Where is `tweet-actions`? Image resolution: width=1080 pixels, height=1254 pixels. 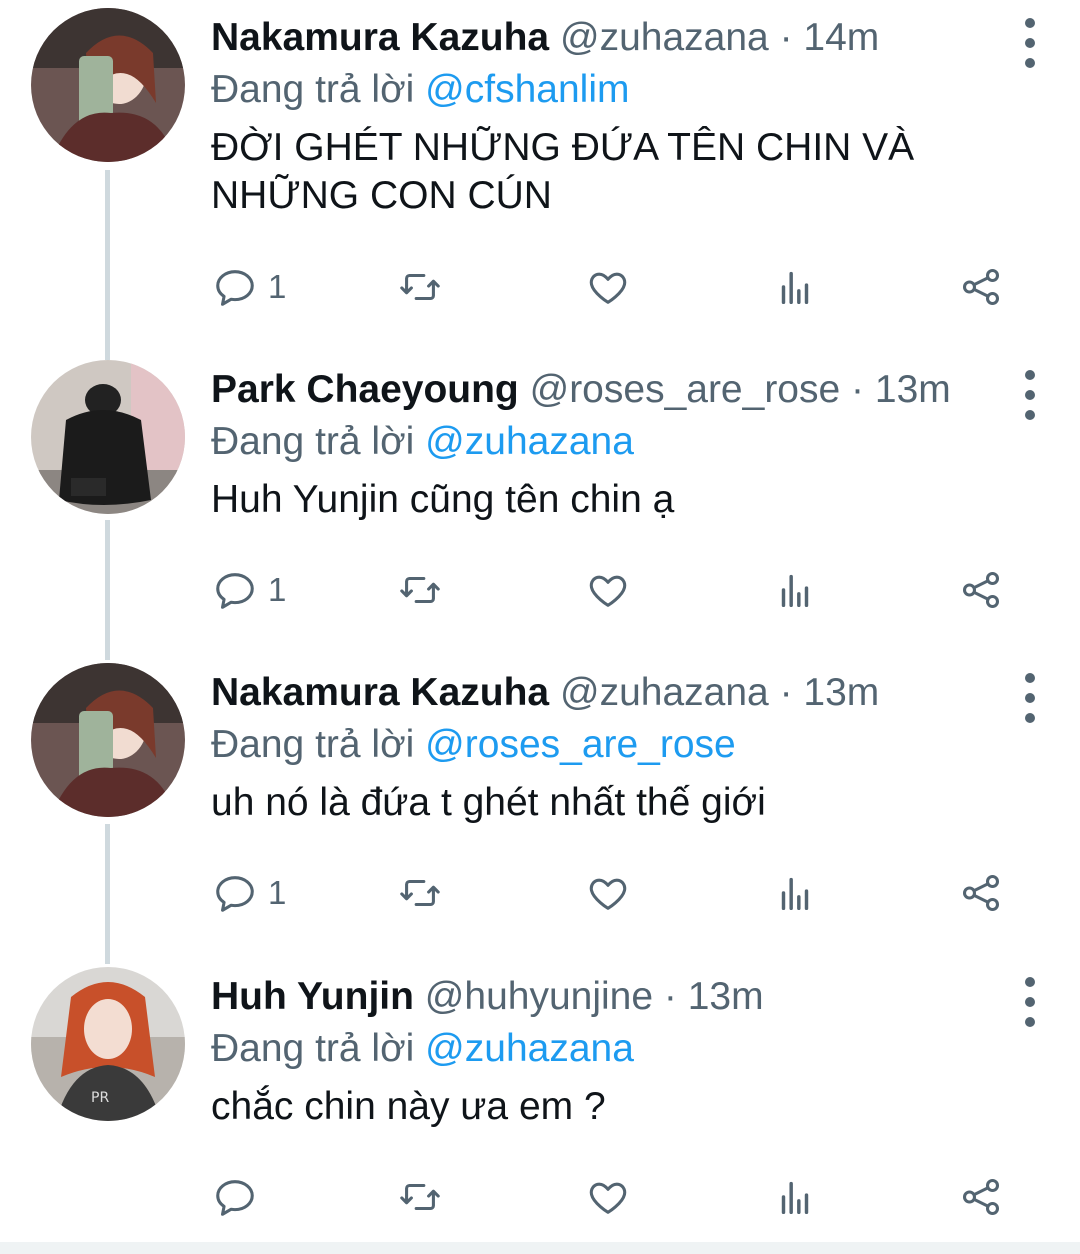
tweet-actions is located at coordinates (610, 1197).